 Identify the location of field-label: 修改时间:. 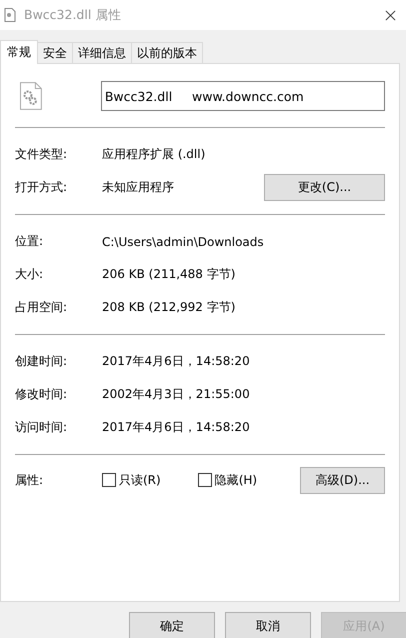
(41, 394).